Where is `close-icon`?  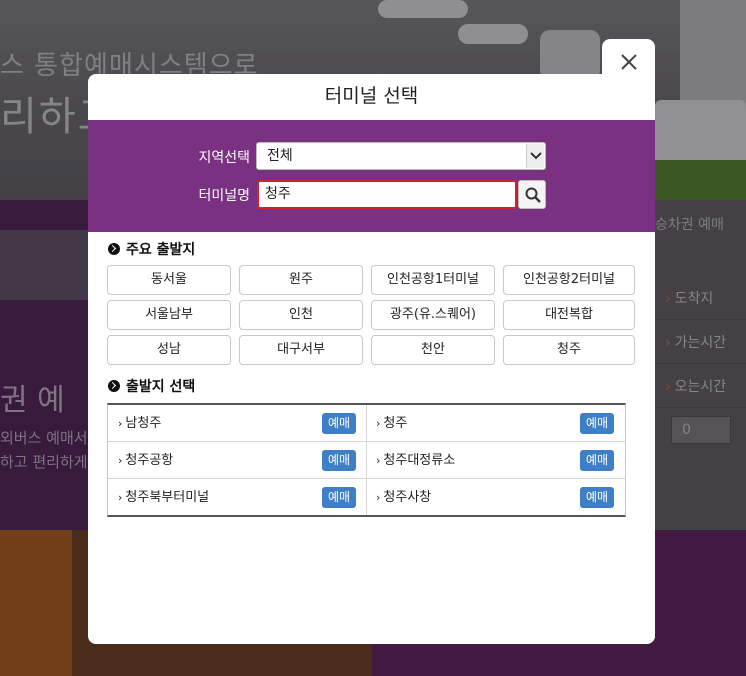
close-icon is located at coordinates (629, 62).